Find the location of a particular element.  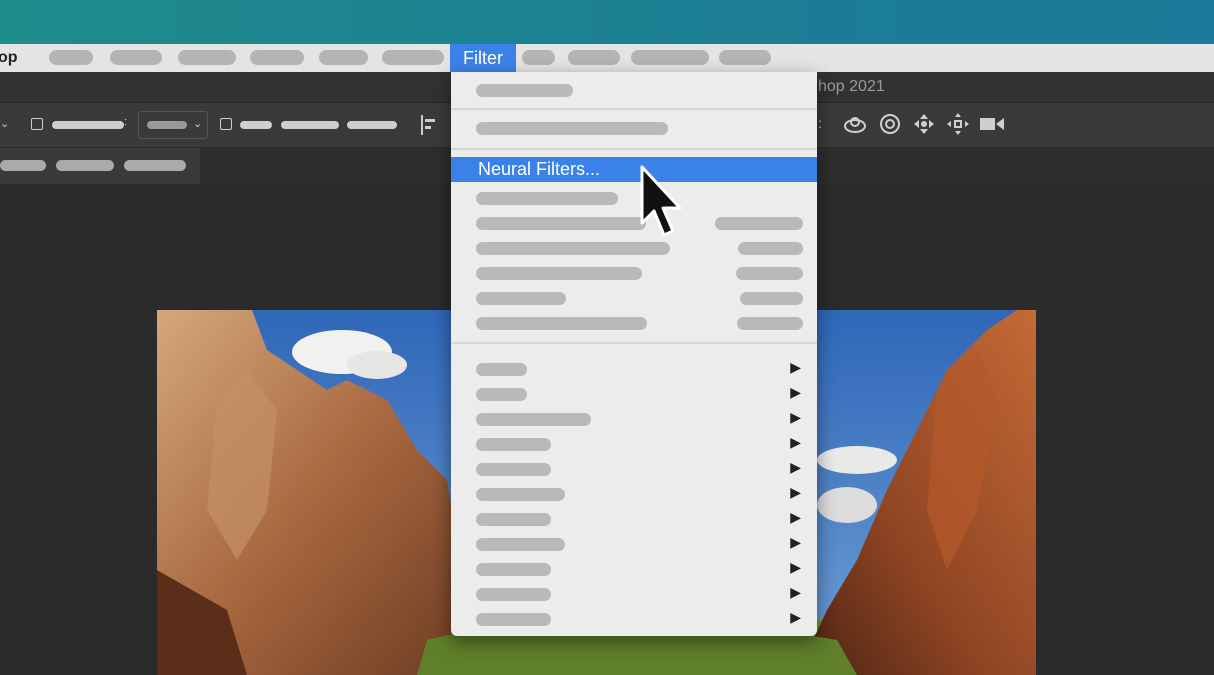

option-dropdown: ⌄ is located at coordinates (173, 125).